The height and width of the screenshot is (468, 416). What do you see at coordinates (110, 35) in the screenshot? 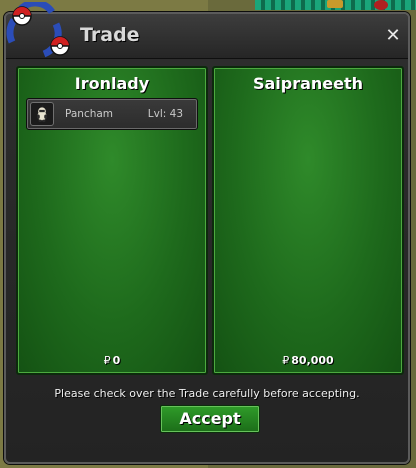
I see `dialog-title: Trade` at bounding box center [110, 35].